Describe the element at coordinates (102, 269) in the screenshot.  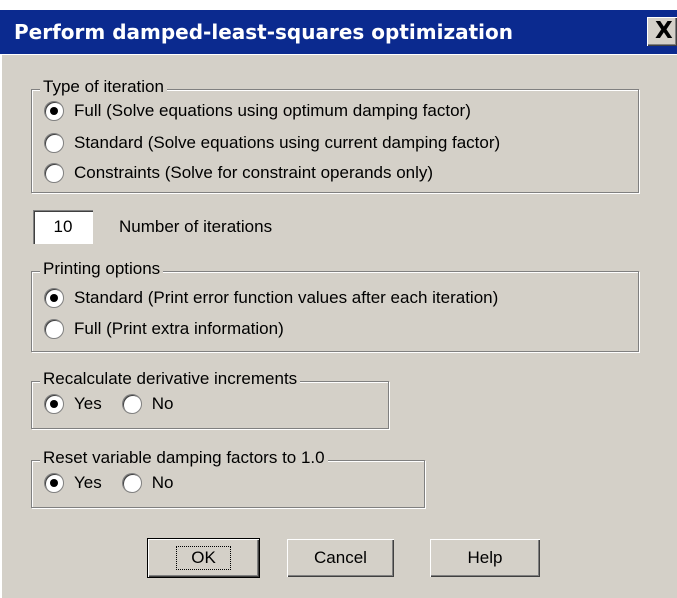
I see `printing-options-legend: Printing options` at that location.